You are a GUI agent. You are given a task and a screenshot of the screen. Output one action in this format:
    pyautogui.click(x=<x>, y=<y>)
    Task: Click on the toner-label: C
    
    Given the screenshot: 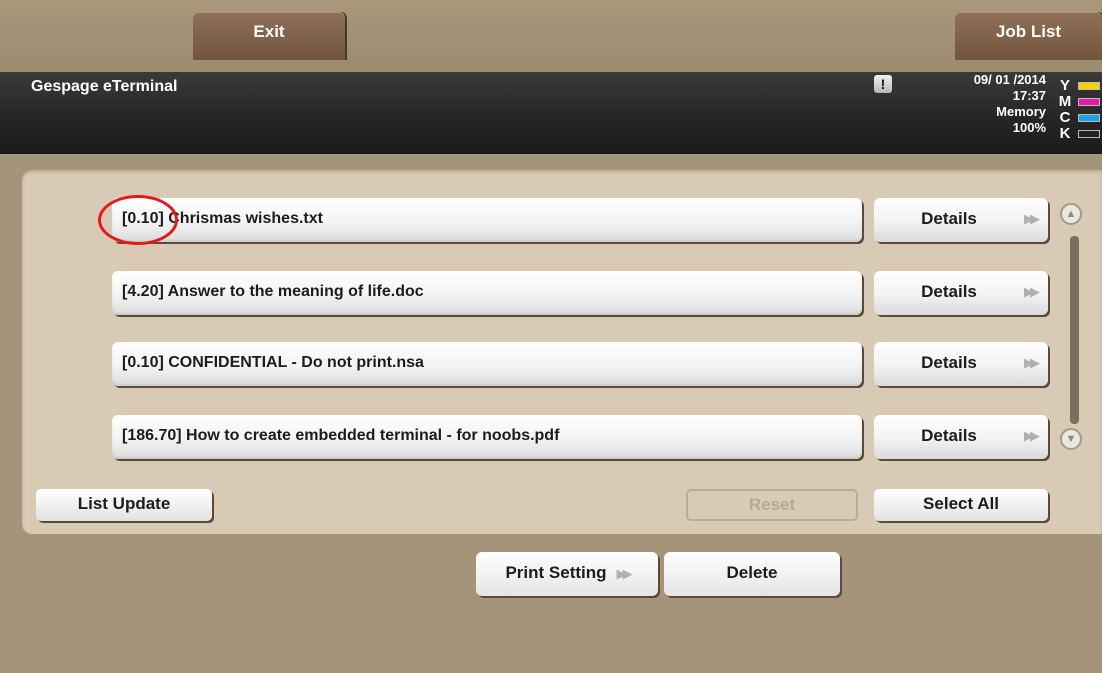 What is the action you would take?
    pyautogui.click(x=1065, y=117)
    